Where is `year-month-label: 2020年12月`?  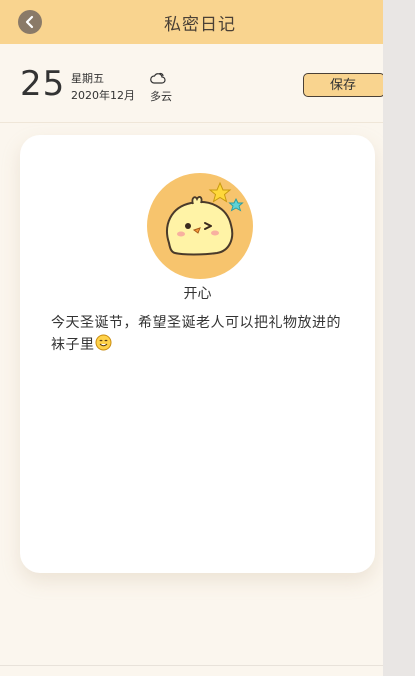 year-month-label: 2020年12月 is located at coordinates (103, 95).